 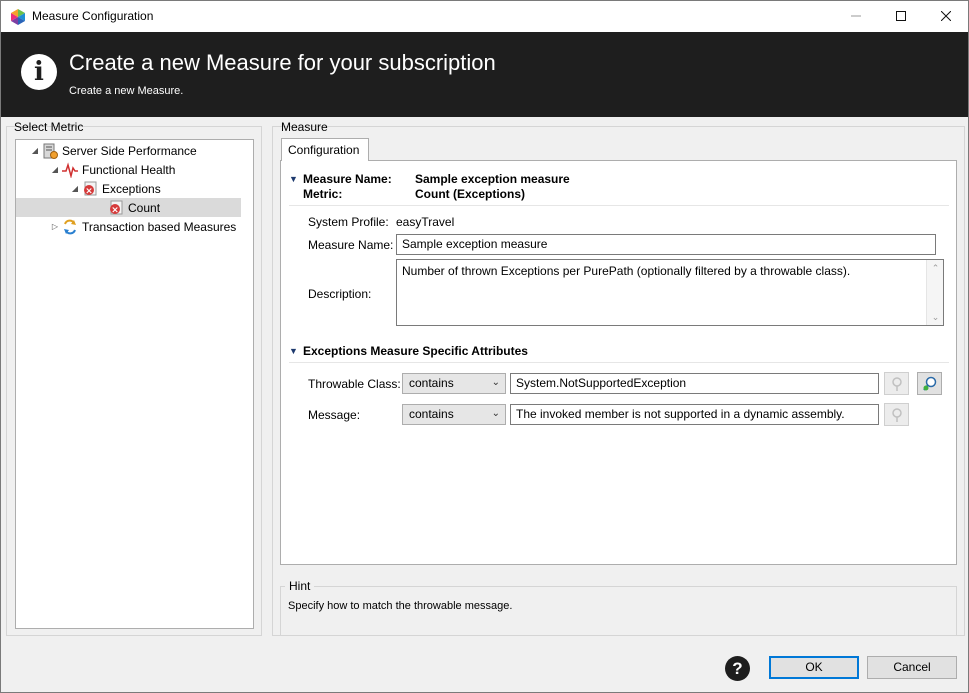 I want to click on system-profile-value: easyTravel, so click(x=425, y=222).